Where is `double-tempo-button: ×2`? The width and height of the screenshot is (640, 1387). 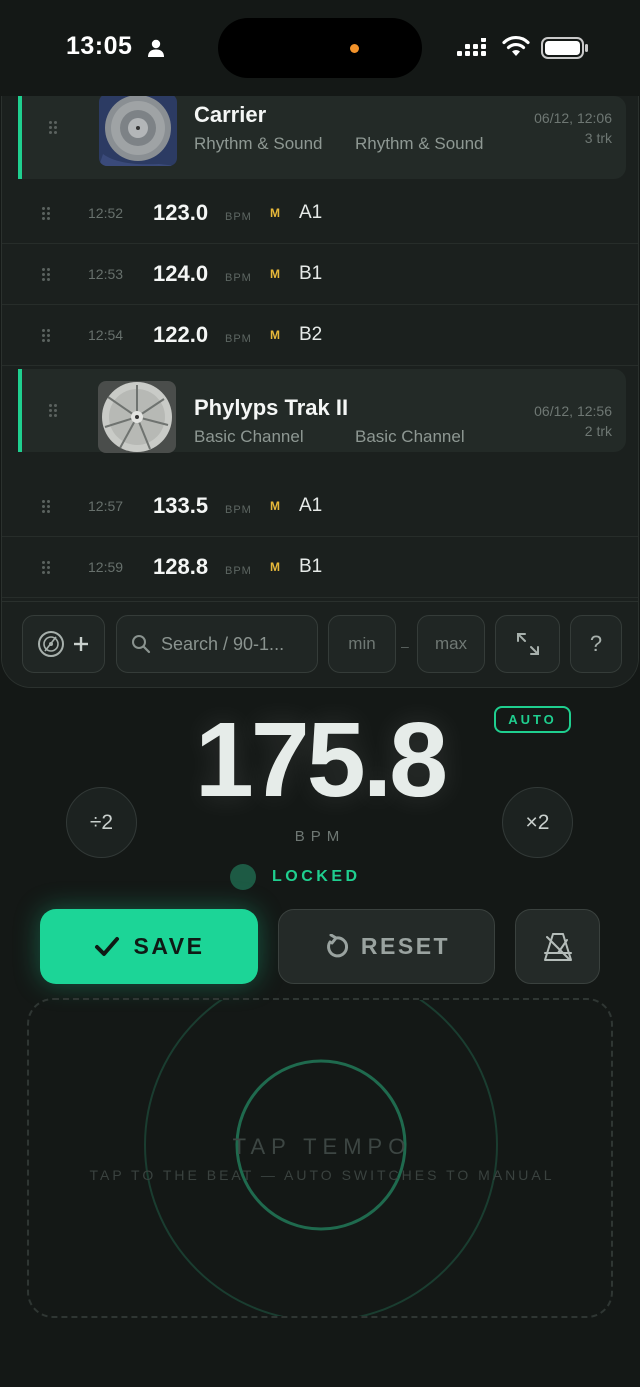
double-tempo-button: ×2 is located at coordinates (537, 822).